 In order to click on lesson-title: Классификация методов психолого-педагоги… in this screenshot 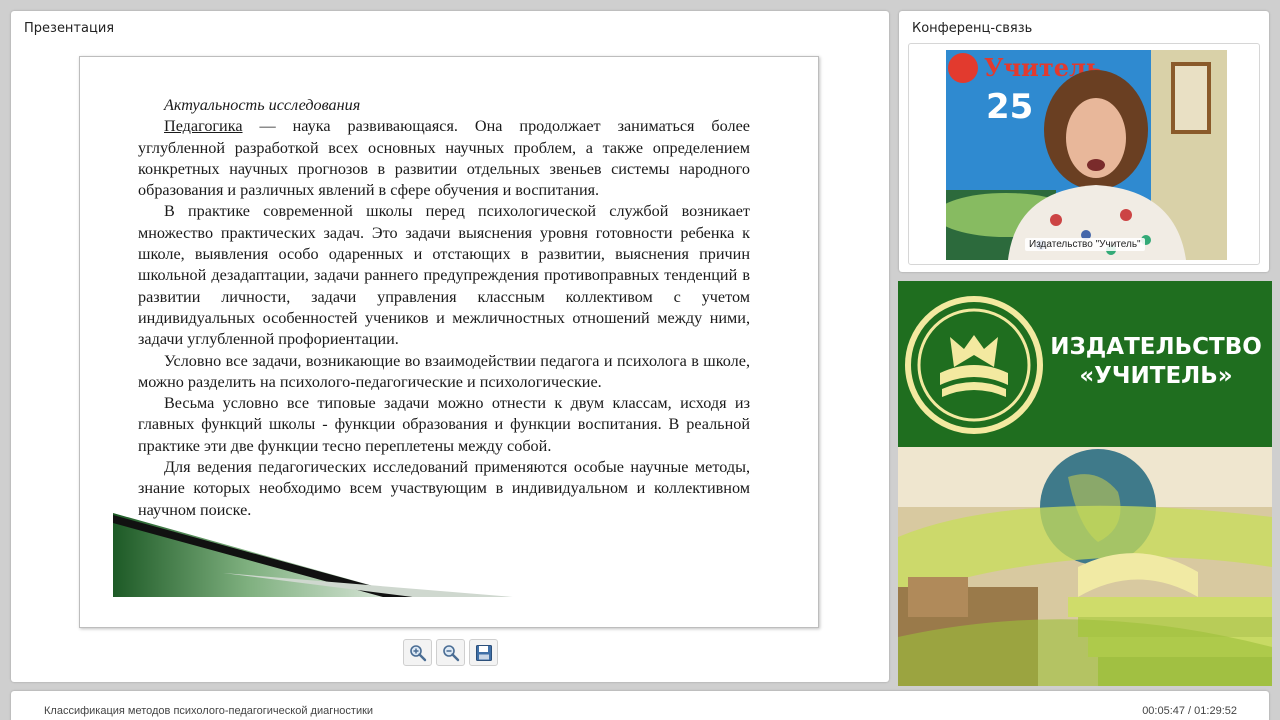, I will do `click(209, 711)`.